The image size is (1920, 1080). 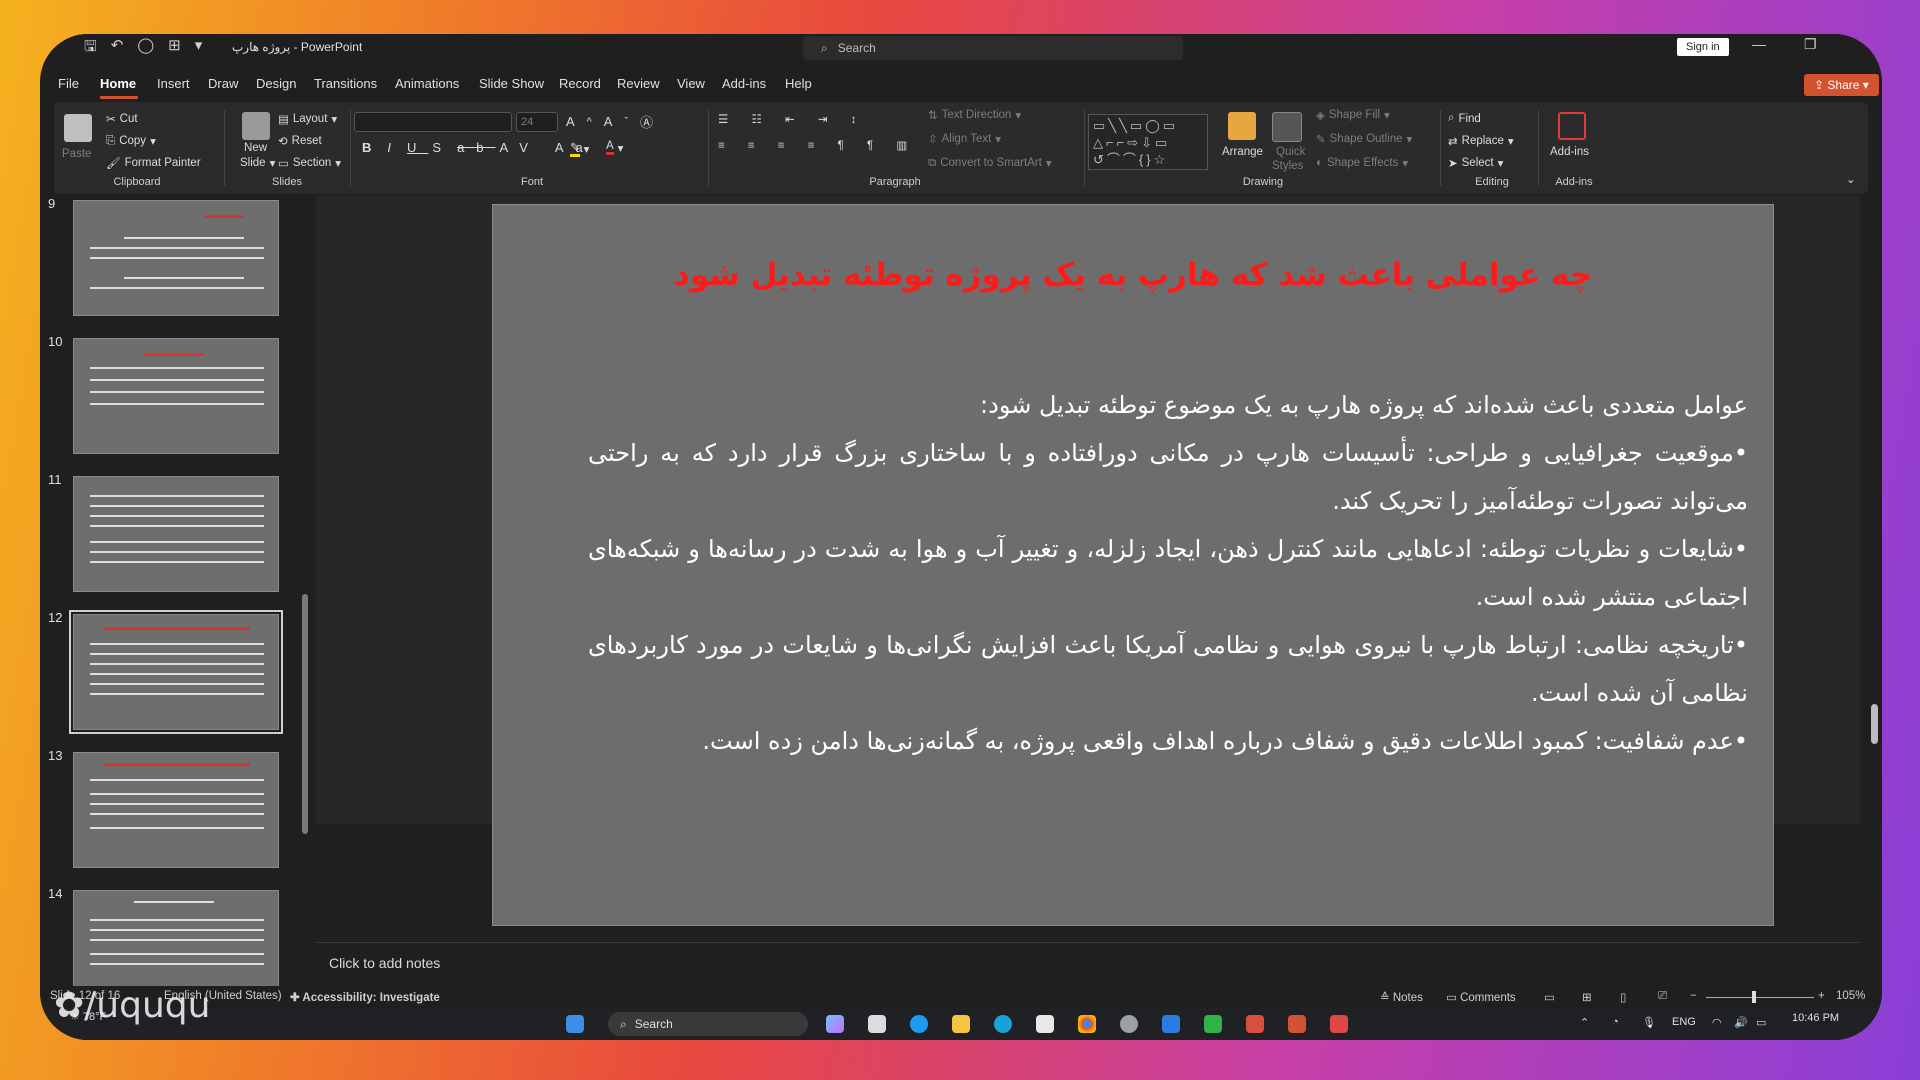 What do you see at coordinates (145, 48) in the screenshot?
I see `redo-icon: ◯` at bounding box center [145, 48].